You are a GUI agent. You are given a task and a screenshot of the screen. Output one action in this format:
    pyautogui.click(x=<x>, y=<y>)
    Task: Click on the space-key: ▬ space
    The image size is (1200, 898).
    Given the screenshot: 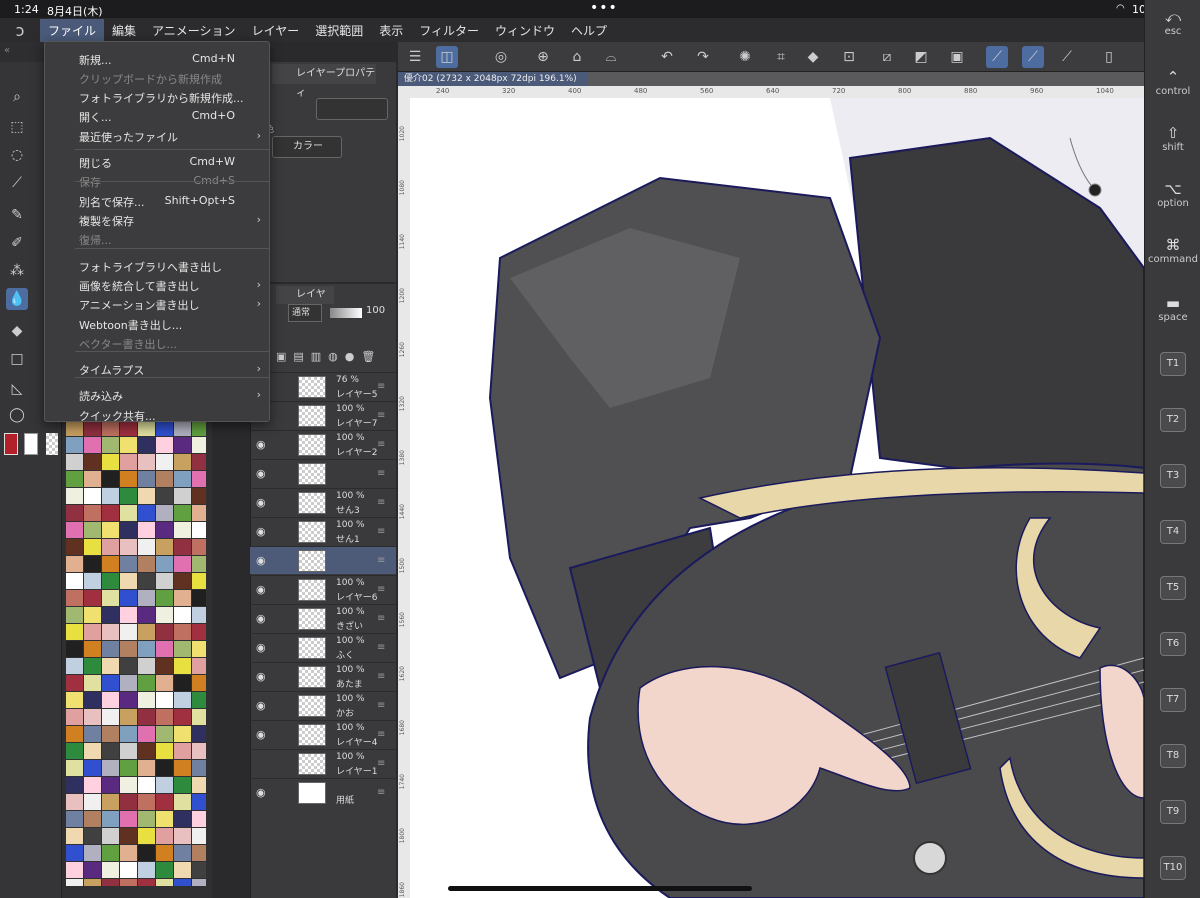 What is the action you would take?
    pyautogui.click(x=1172, y=308)
    